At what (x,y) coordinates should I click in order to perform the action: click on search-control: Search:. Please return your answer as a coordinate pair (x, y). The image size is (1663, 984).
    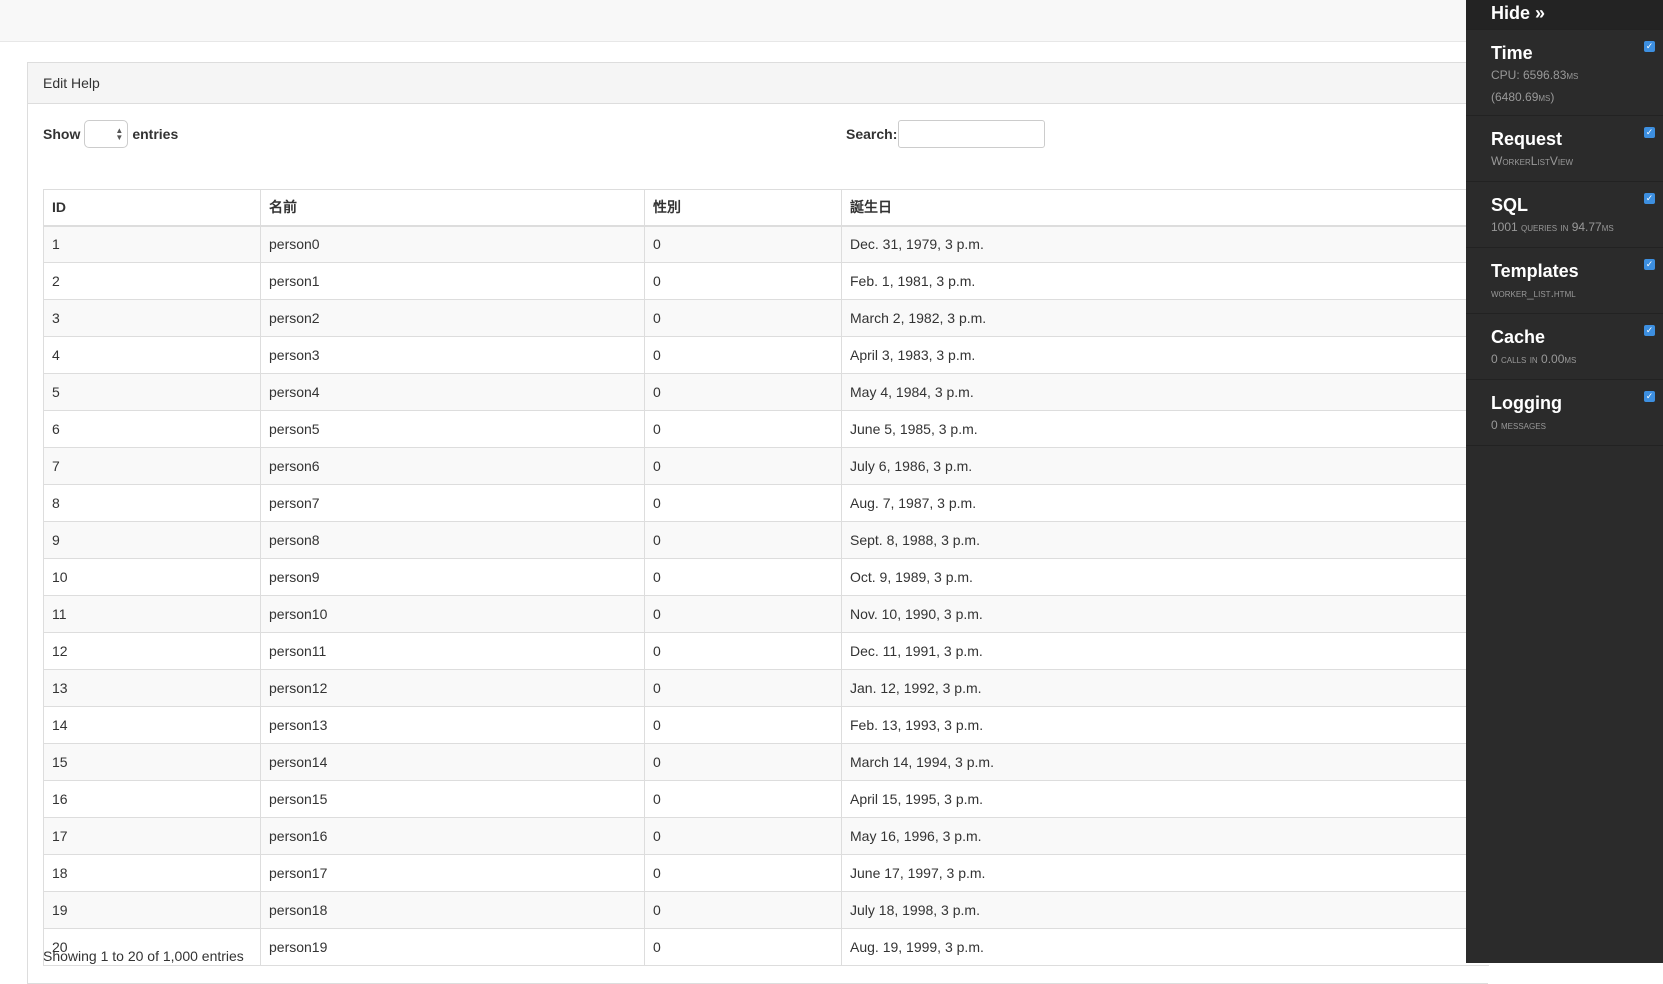
    Looking at the image, I should click on (946, 134).